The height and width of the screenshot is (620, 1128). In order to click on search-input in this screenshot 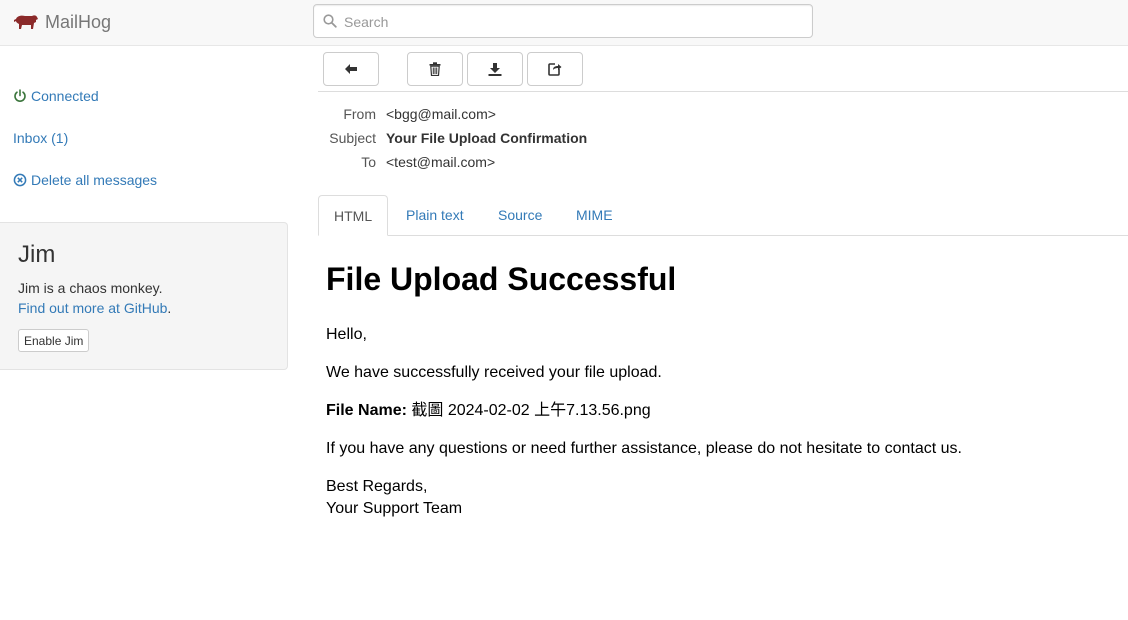, I will do `click(574, 22)`.